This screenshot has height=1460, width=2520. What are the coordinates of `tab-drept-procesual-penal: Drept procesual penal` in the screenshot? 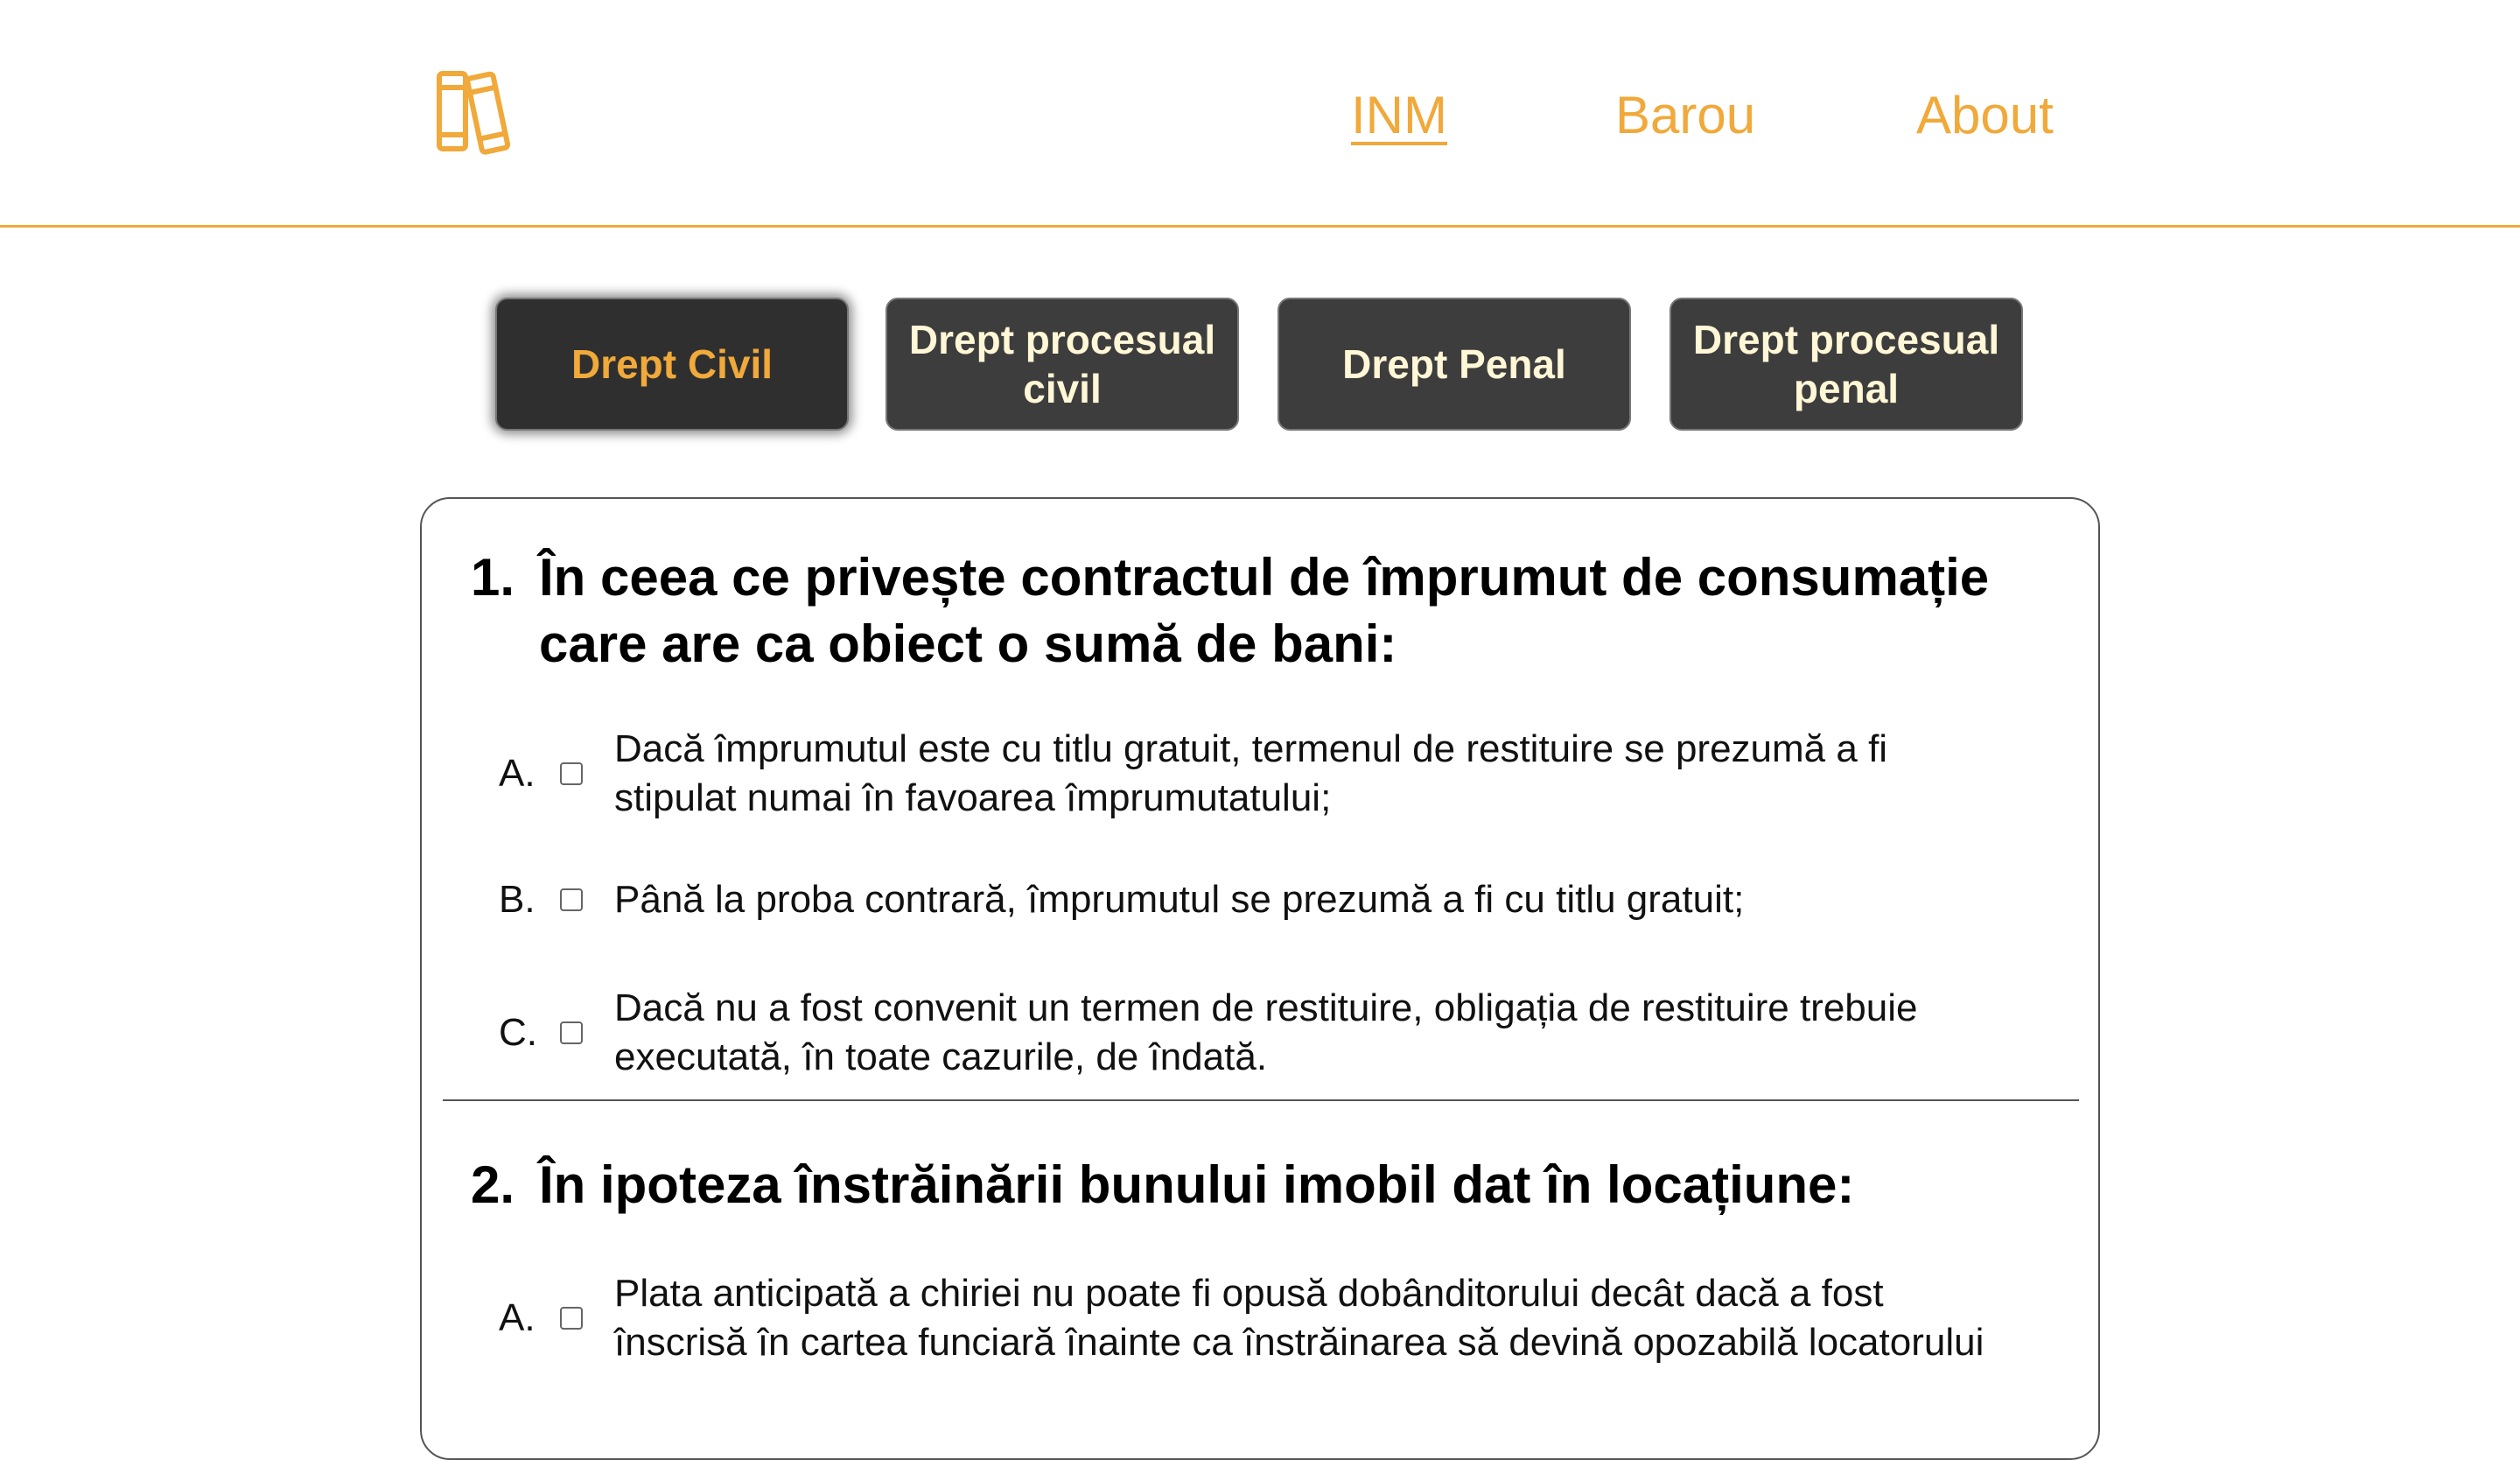 It's located at (1846, 364).